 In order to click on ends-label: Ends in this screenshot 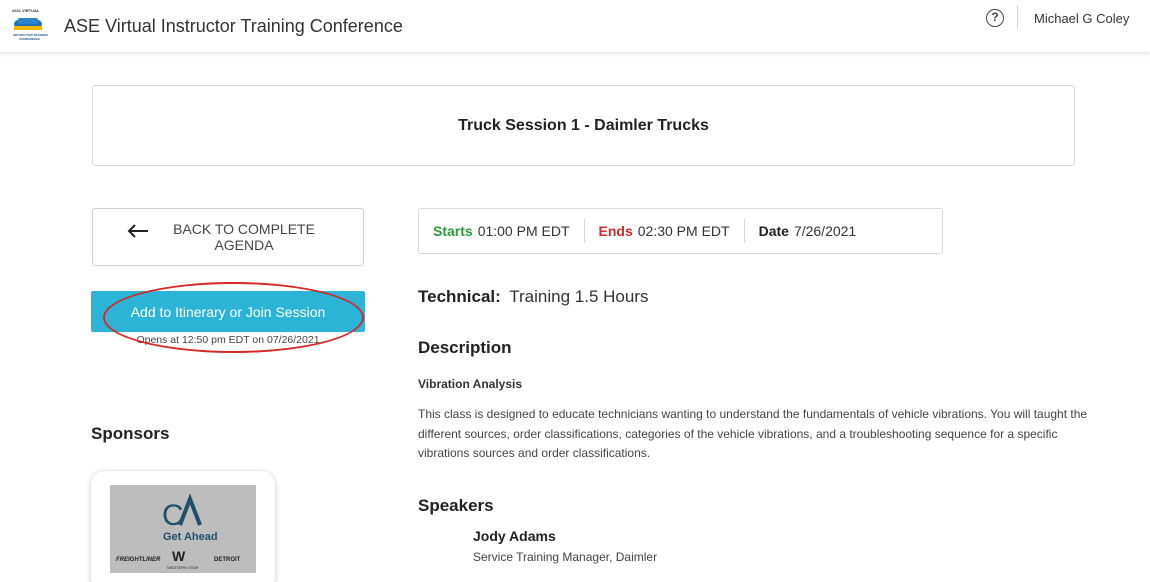, I will do `click(615, 231)`.